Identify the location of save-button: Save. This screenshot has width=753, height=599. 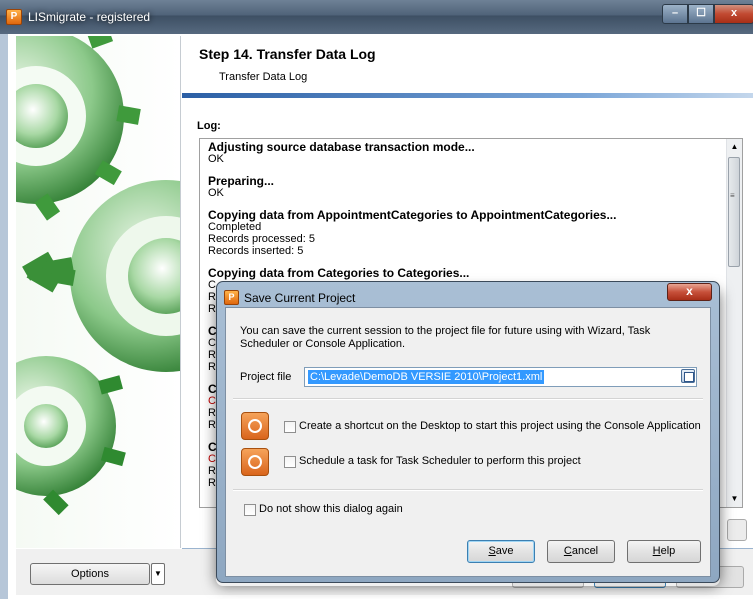
(501, 551).